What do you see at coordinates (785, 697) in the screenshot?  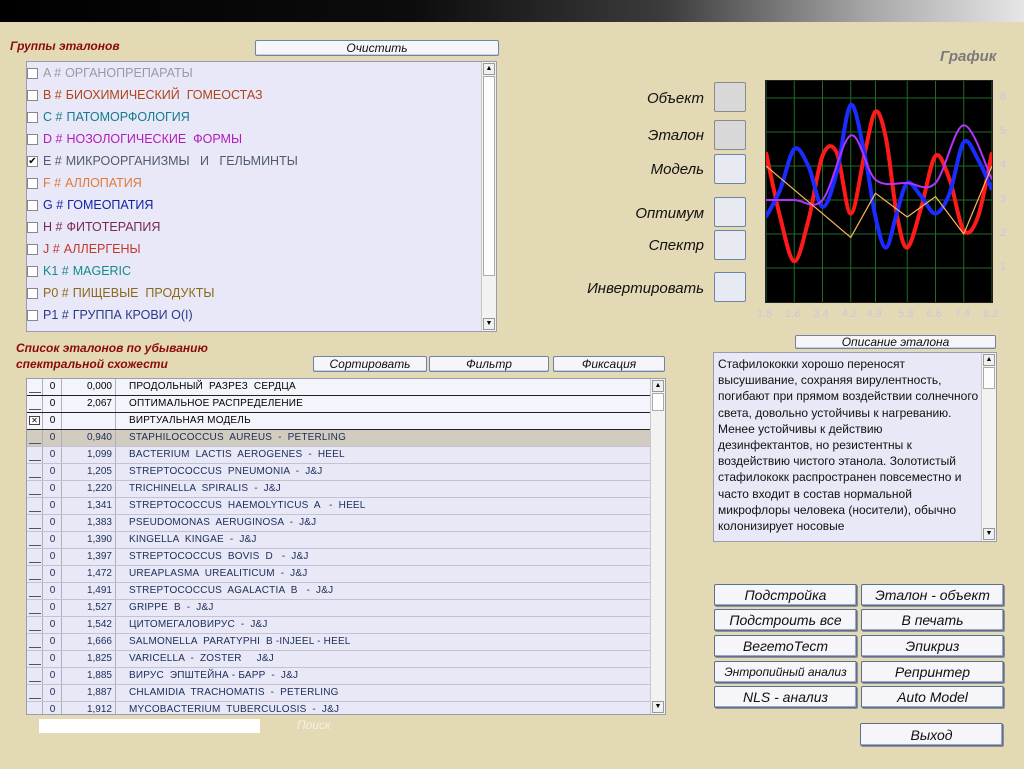 I see `nls-analysis-button: NLS - анализ` at bounding box center [785, 697].